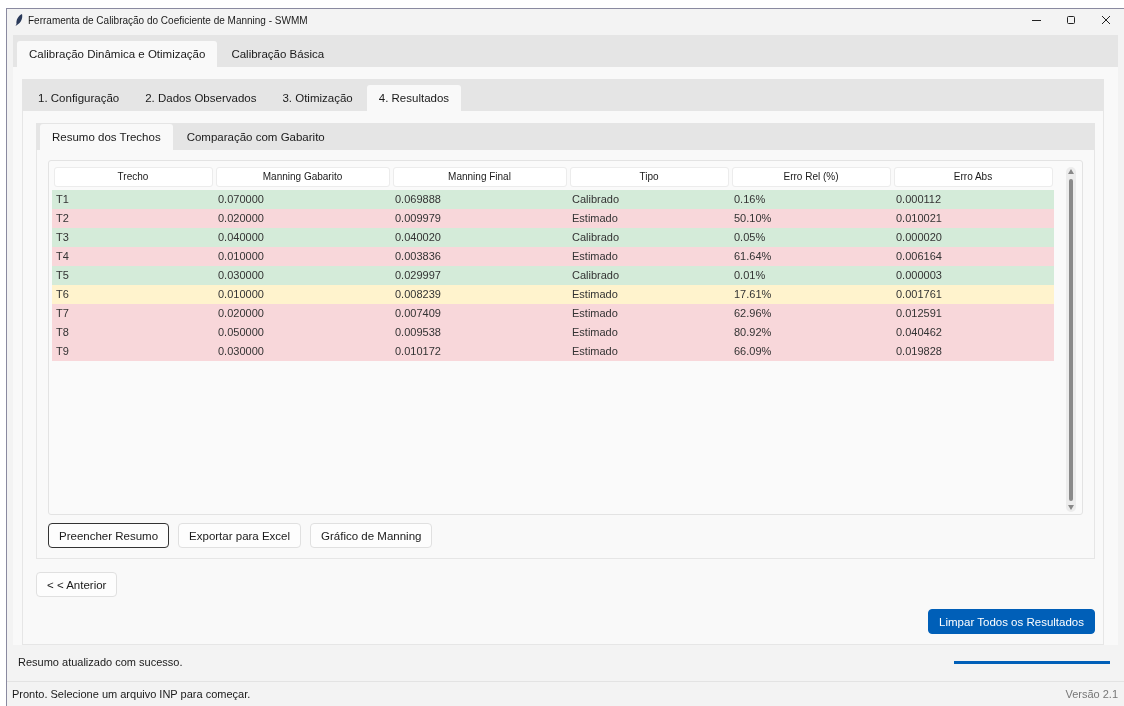 The height and width of the screenshot is (706, 1124). Describe the element at coordinates (168, 20) in the screenshot. I see `window-title: Ferramenta de Calibração do Coeficiente de Manning - SWMM` at that location.